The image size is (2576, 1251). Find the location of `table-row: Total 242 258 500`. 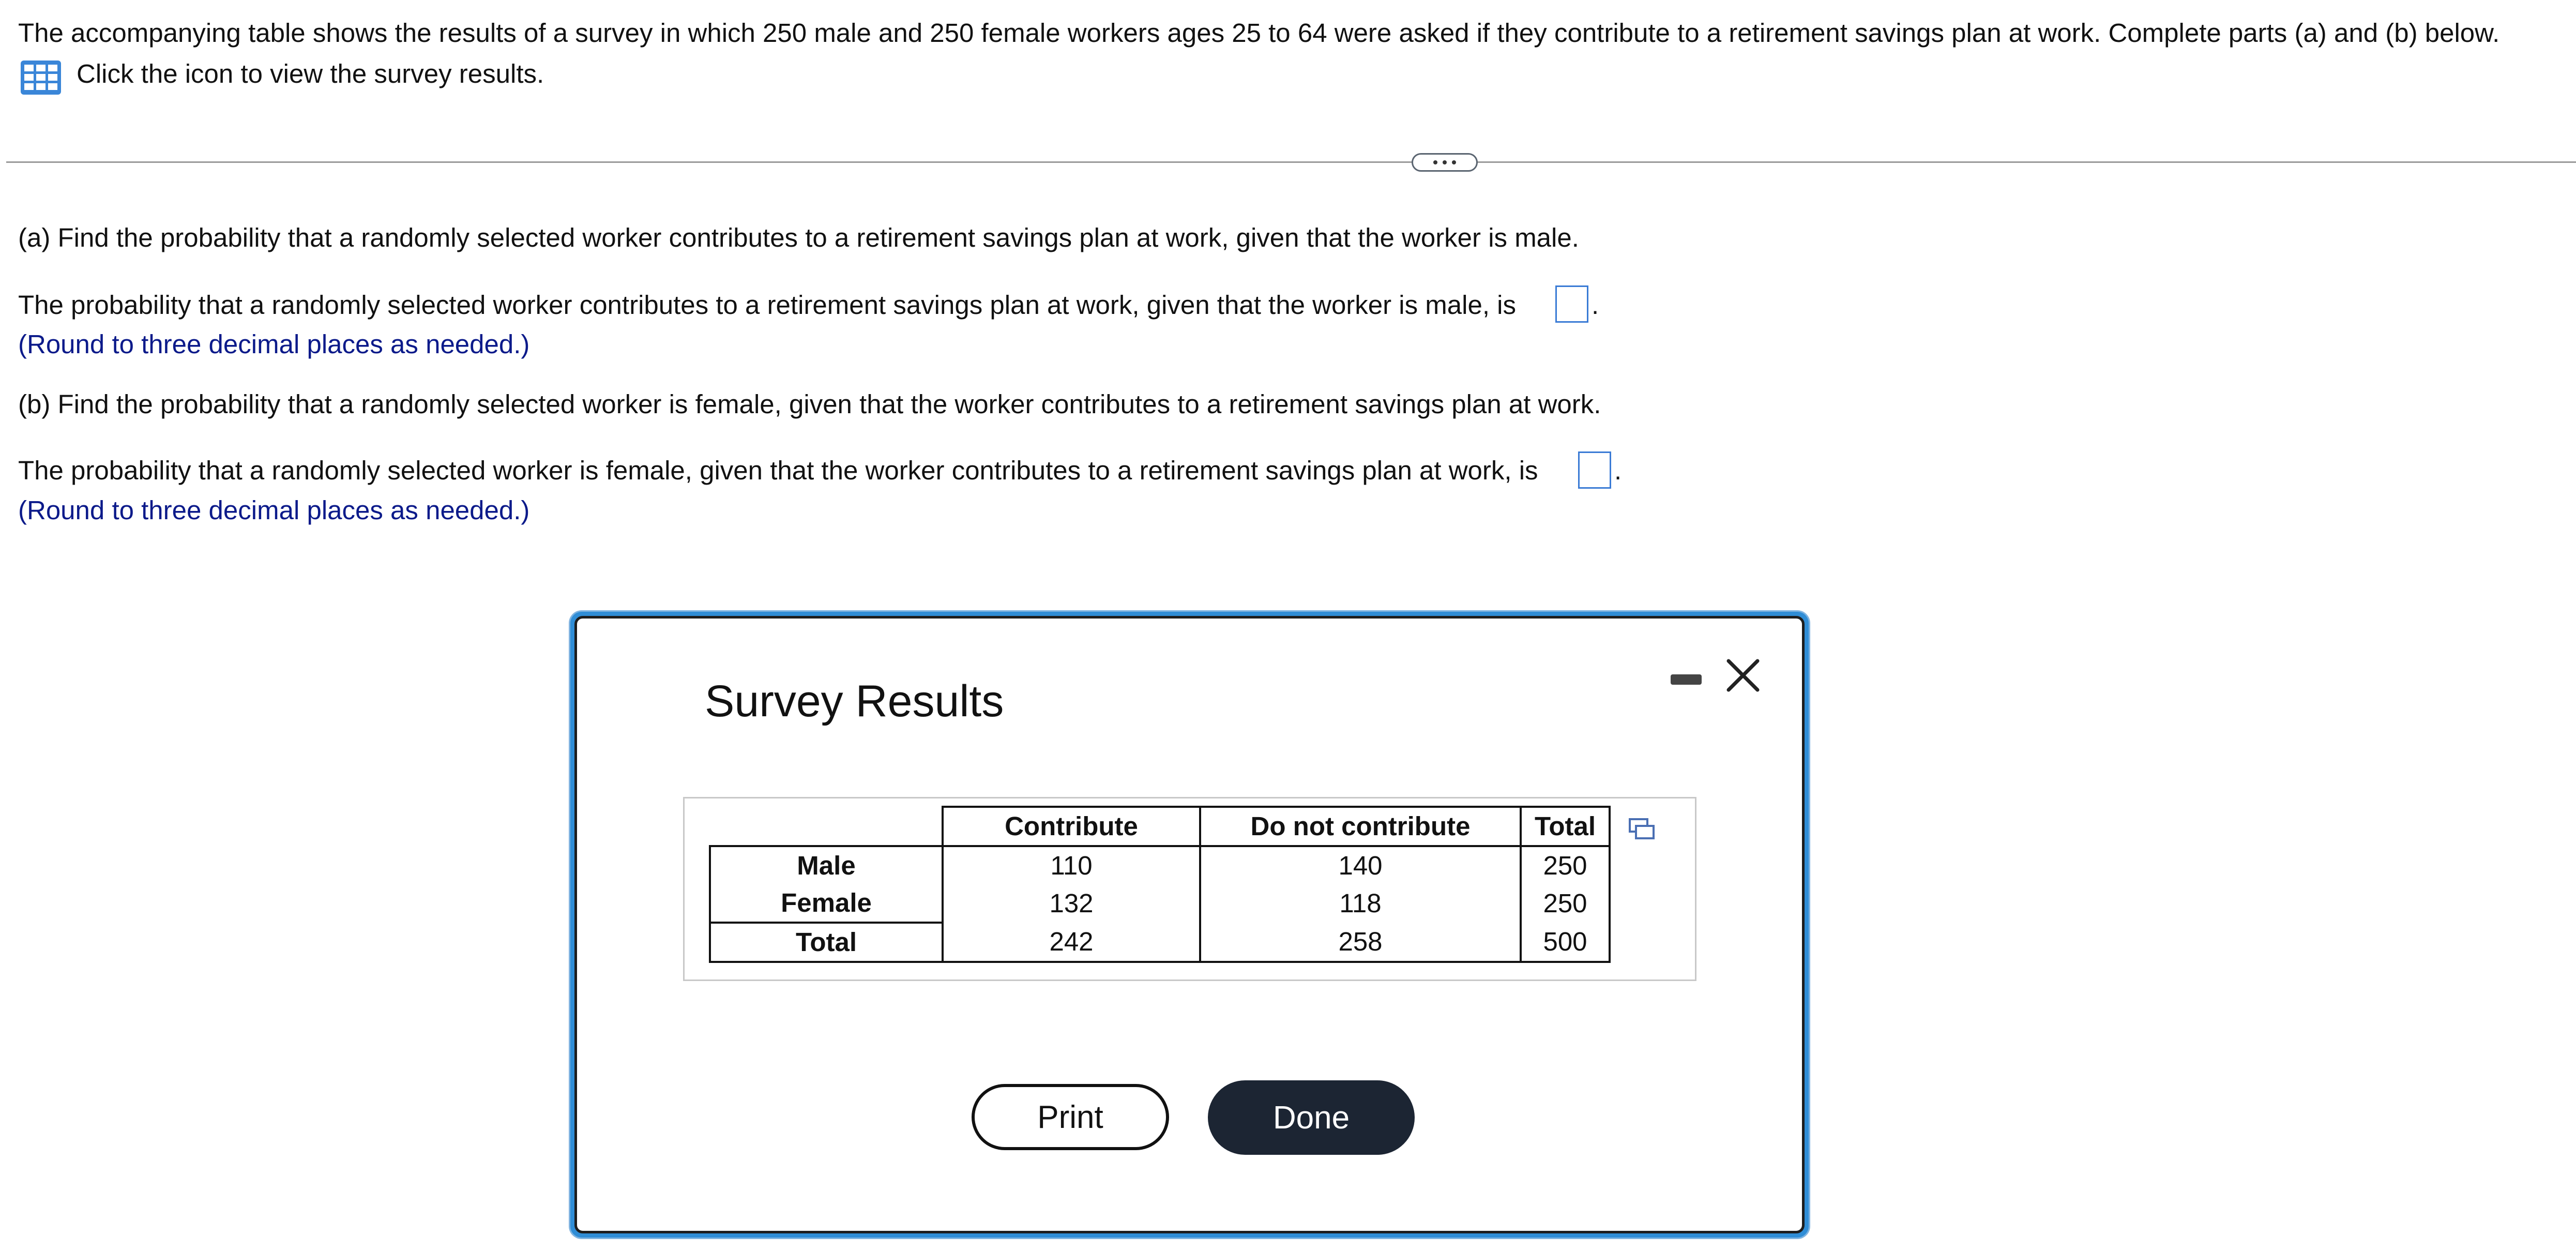

table-row: Total 242 258 500 is located at coordinates (1160, 942).